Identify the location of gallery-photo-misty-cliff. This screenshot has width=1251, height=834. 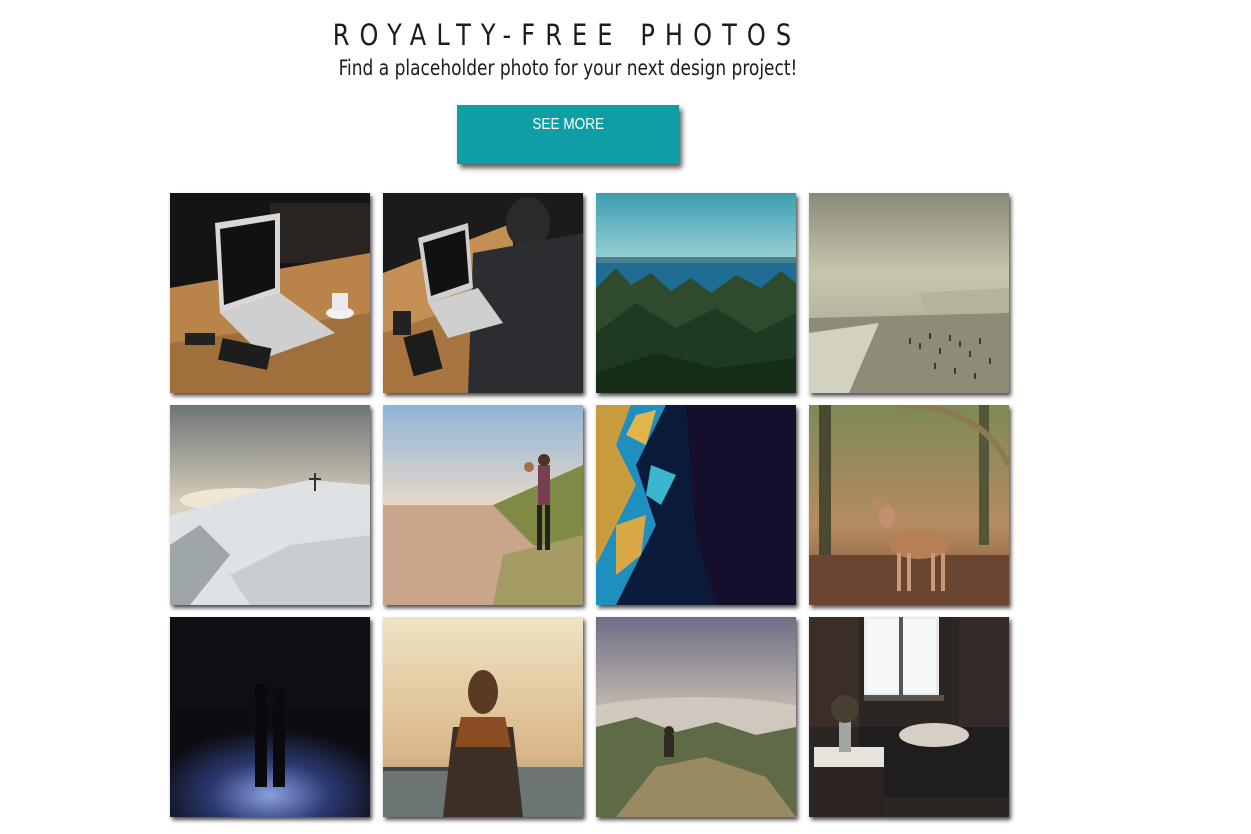
(696, 717).